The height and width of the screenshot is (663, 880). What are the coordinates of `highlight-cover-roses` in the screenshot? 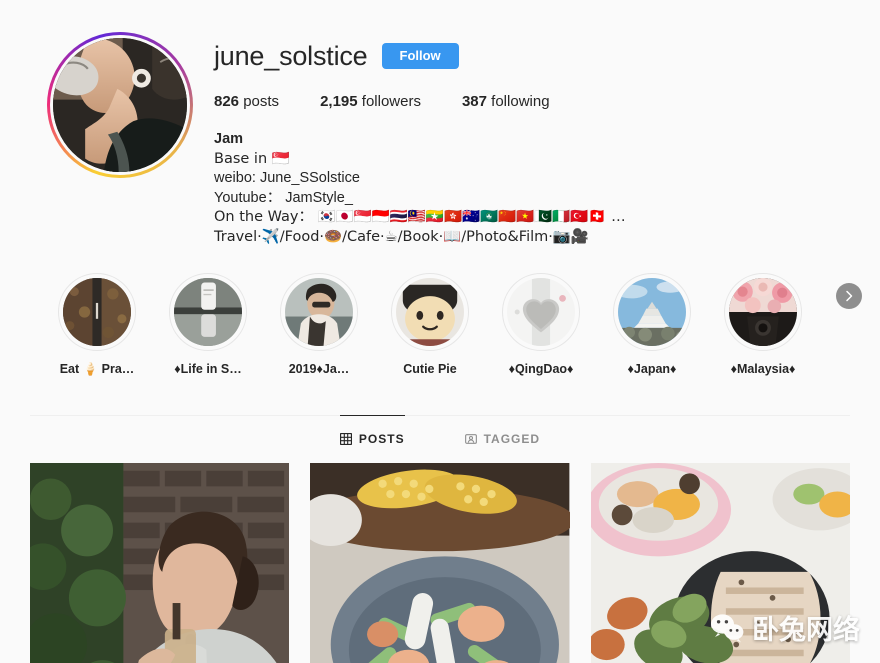 It's located at (763, 312).